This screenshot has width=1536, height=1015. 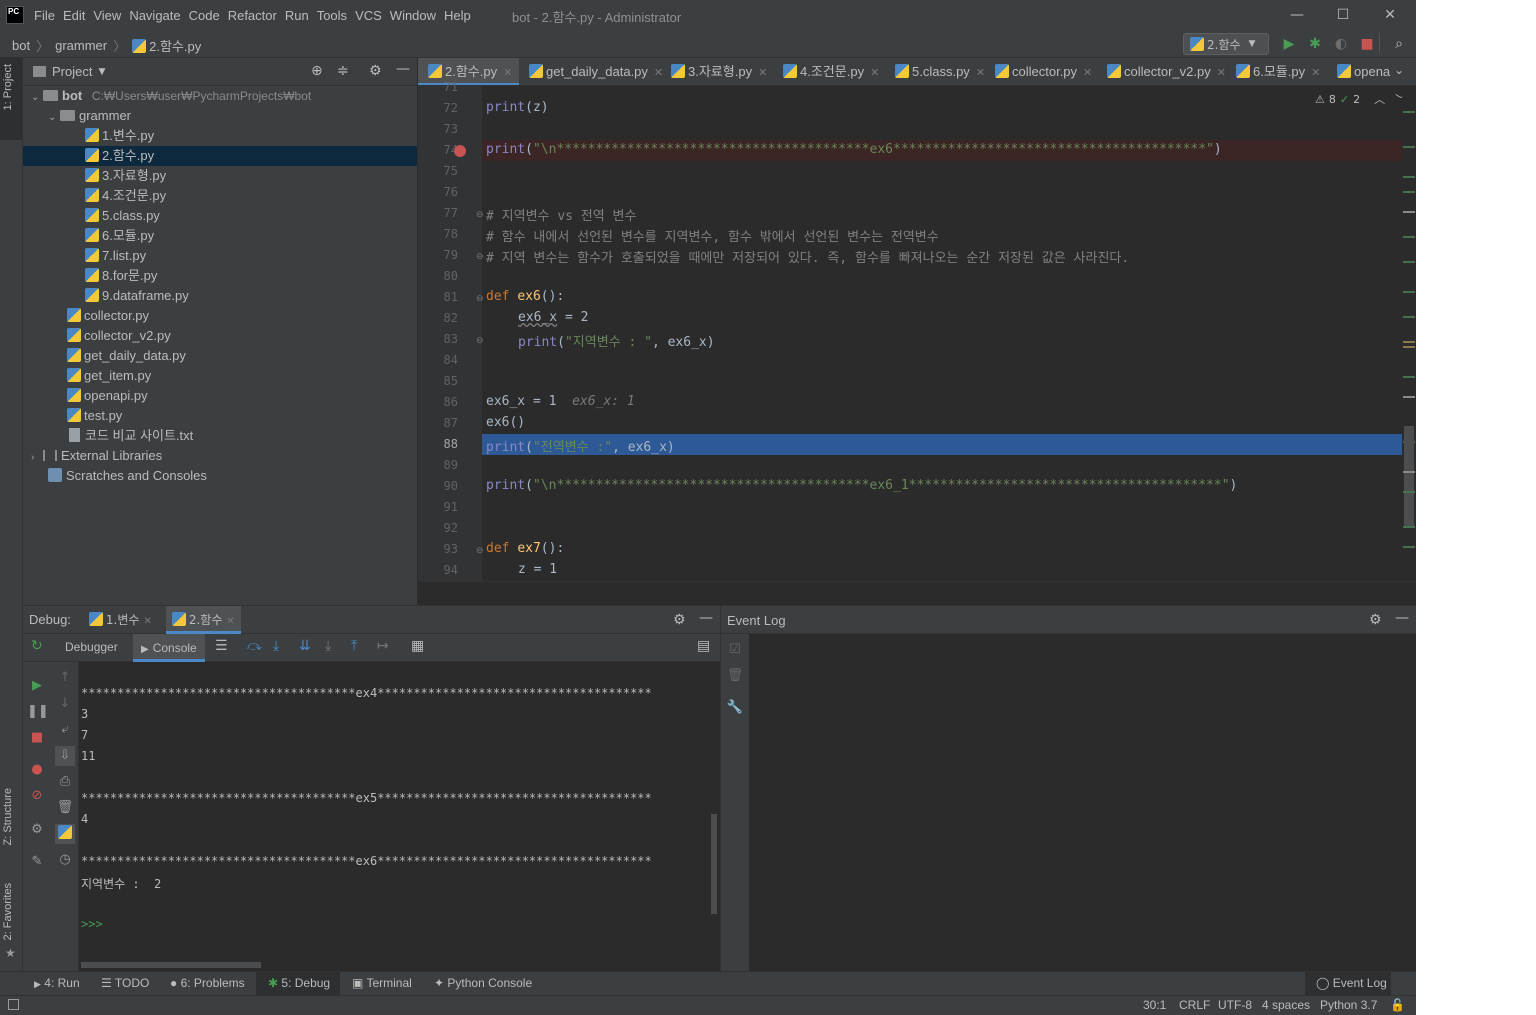 I want to click on favorites-tool-label: 2: Favorites, so click(x=8, y=911).